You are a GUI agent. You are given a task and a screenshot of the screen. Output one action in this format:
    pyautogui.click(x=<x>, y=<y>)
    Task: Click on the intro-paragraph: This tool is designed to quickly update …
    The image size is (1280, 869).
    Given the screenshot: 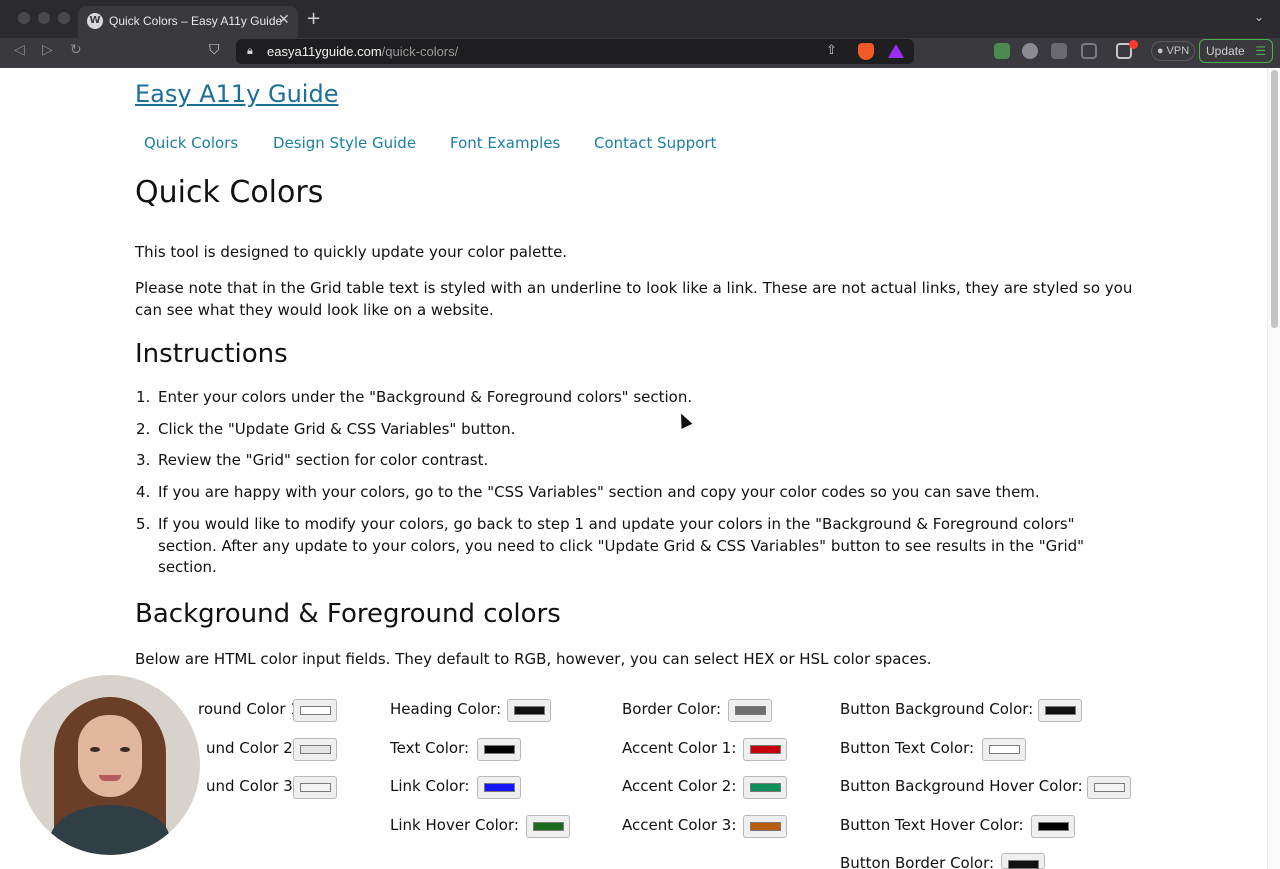 What is the action you would take?
    pyautogui.click(x=351, y=252)
    